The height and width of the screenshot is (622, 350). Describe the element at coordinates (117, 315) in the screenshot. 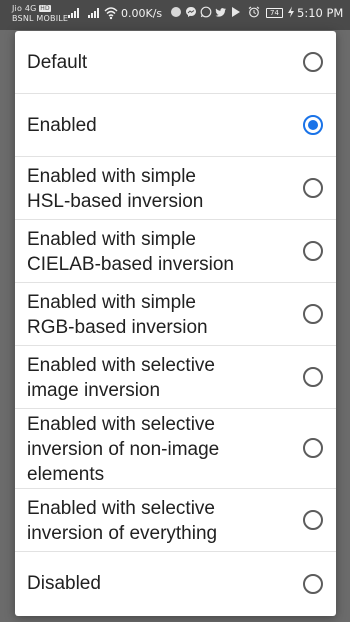

I see `option-label: Enabled with simple RGB-based inversion` at that location.